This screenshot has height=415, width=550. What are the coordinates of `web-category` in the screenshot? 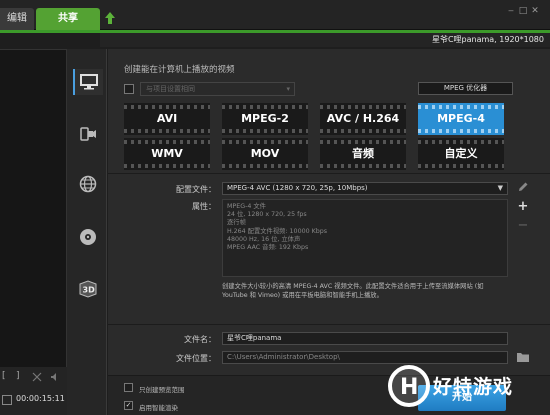 It's located at (88, 184).